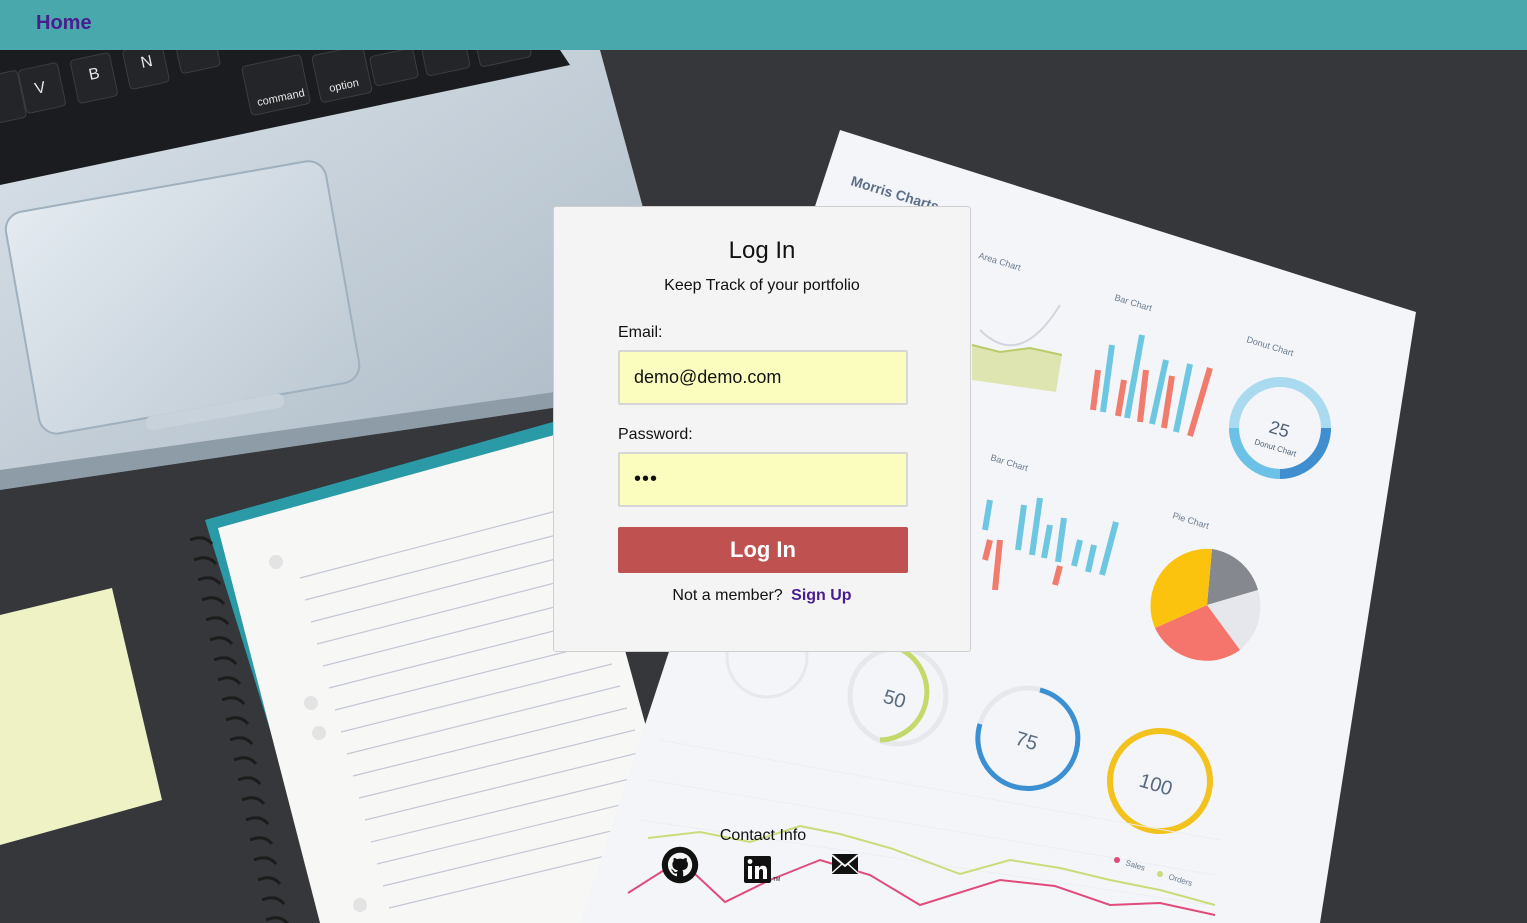 This screenshot has height=923, width=1527. What do you see at coordinates (776, 880) in the screenshot?
I see `svg-text: TM` at bounding box center [776, 880].